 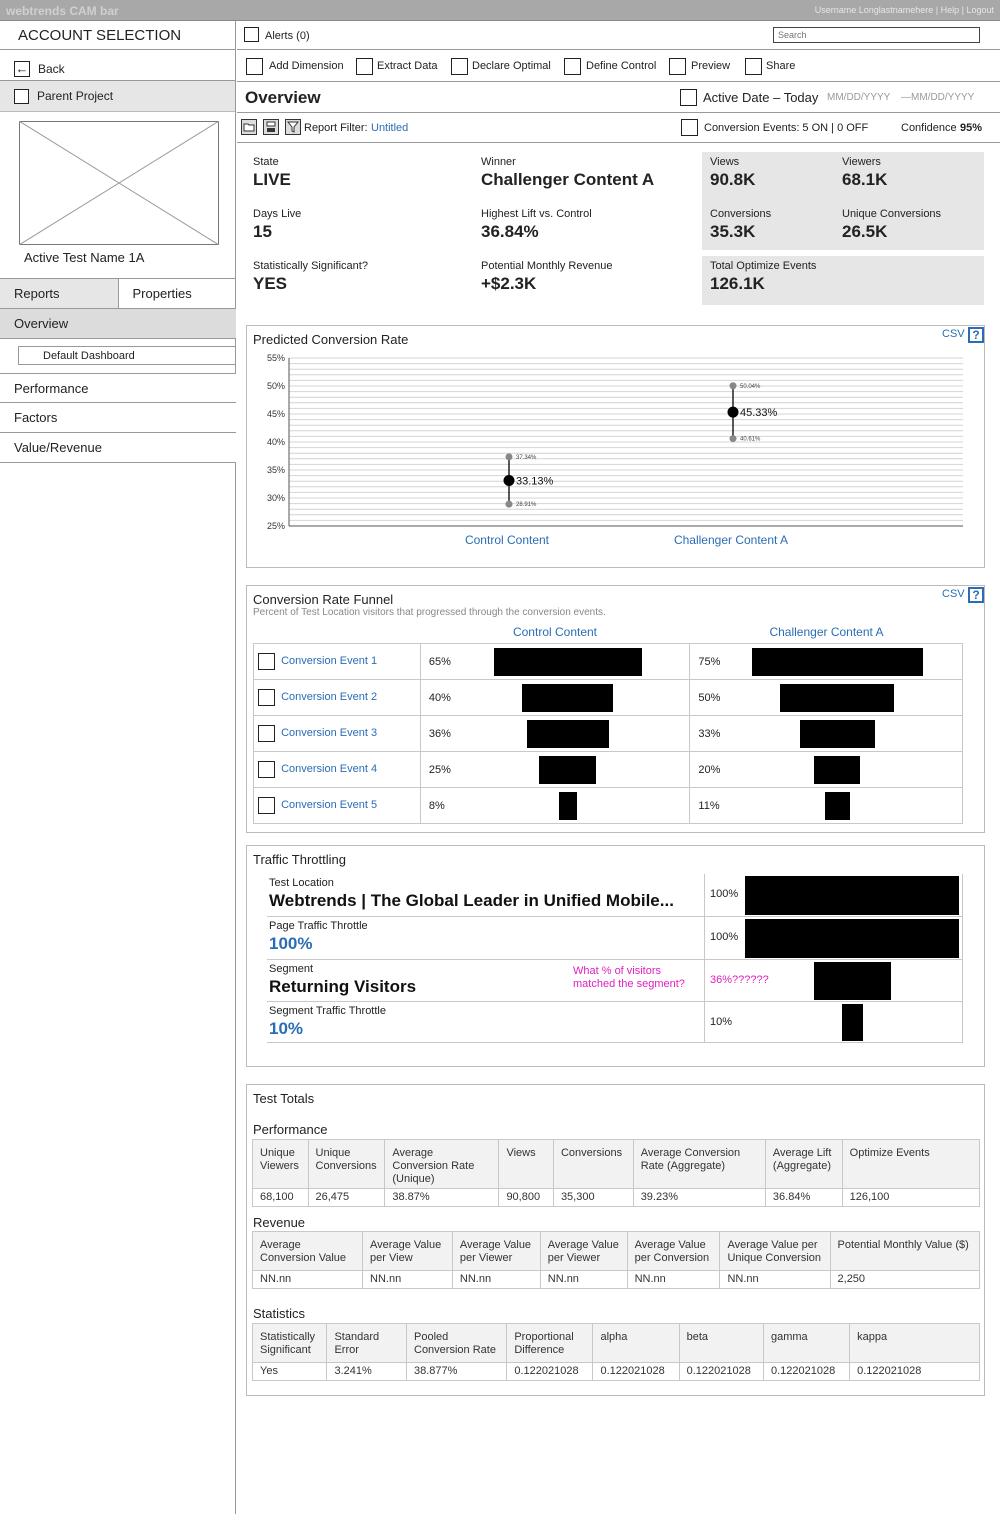 What do you see at coordinates (689, 127) in the screenshot?
I see `conversion-events-checkbox` at bounding box center [689, 127].